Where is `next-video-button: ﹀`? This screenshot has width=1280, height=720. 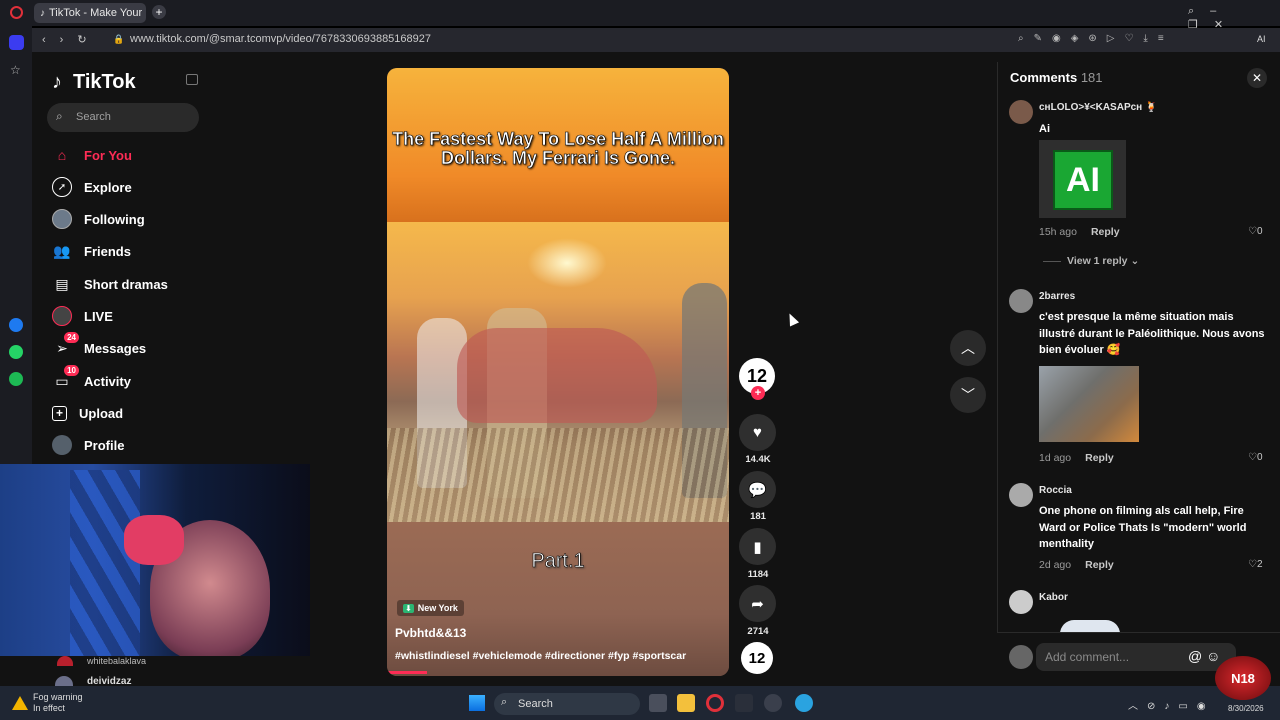 next-video-button: ﹀ is located at coordinates (968, 395).